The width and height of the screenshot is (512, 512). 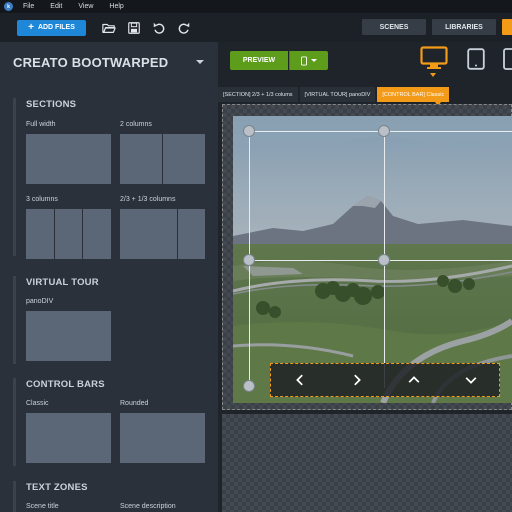 I want to click on control-bar-classic, so click(x=68, y=438).